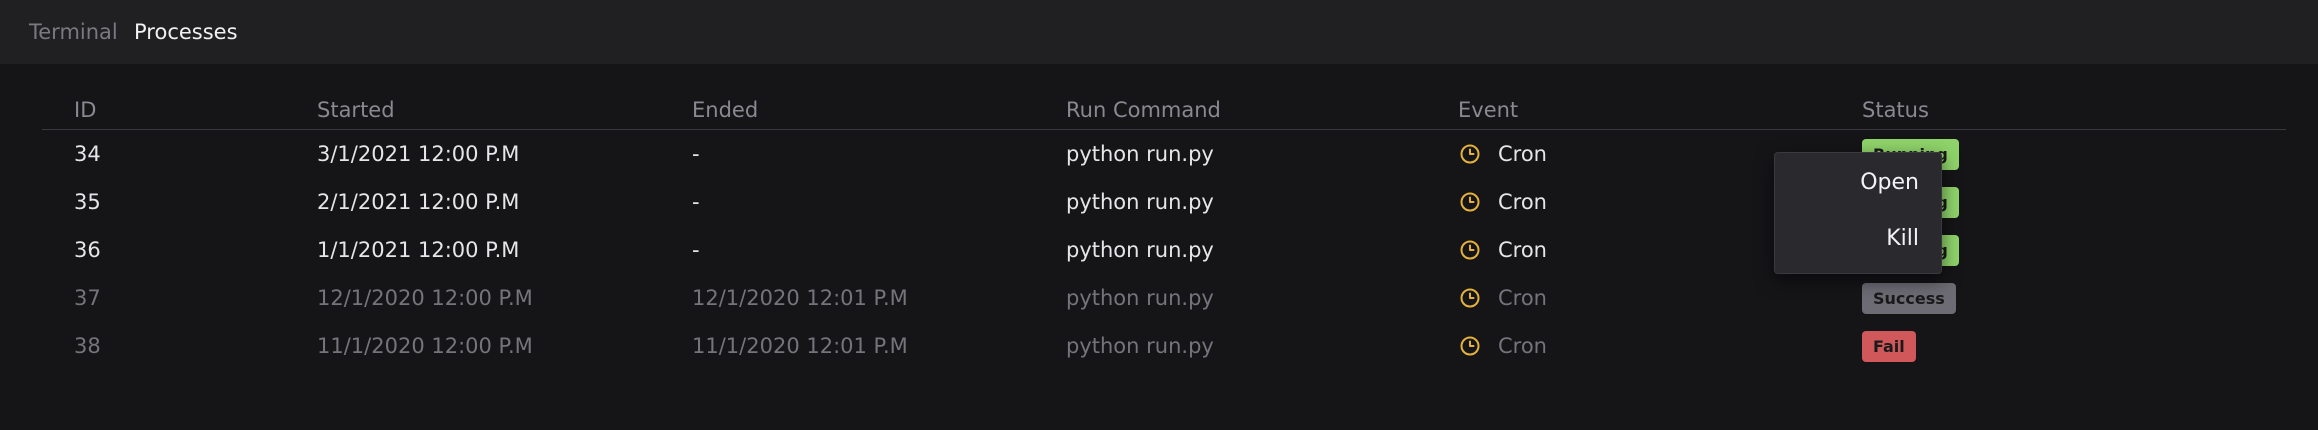  I want to click on column-header-id: ID, so click(85, 110).